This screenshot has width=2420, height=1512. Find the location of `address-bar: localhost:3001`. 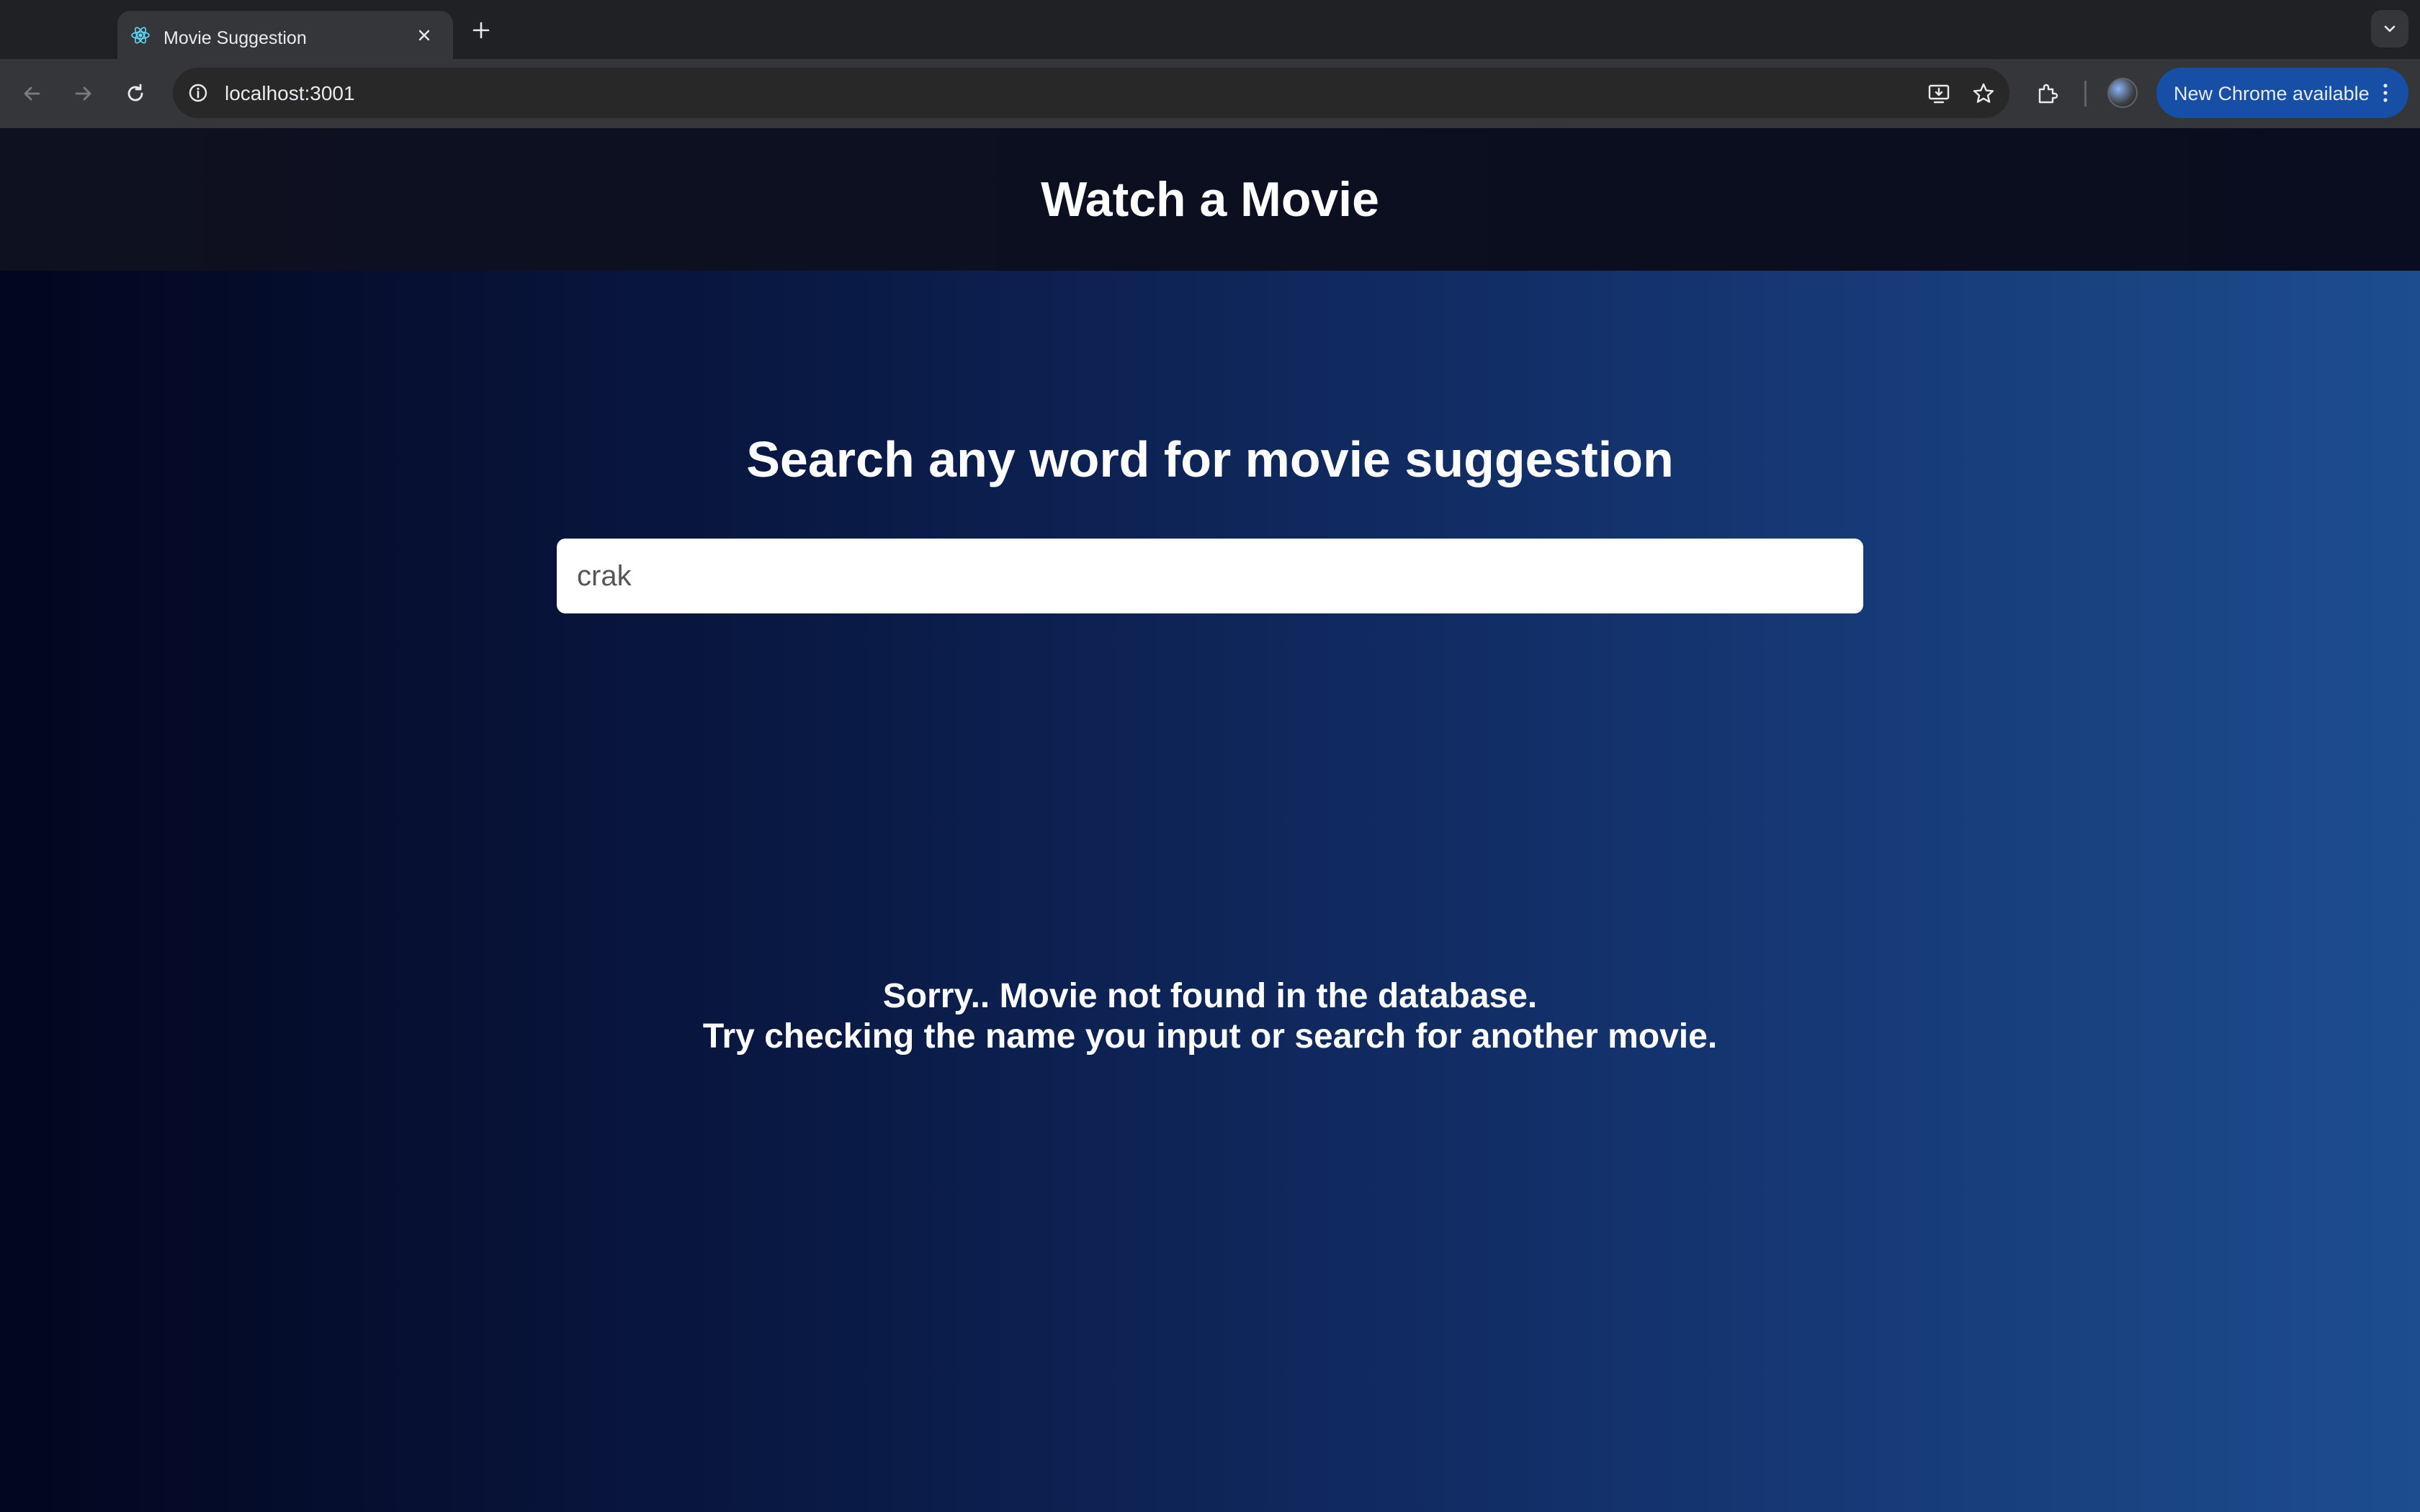

address-bar: localhost:3001 is located at coordinates (1091, 93).